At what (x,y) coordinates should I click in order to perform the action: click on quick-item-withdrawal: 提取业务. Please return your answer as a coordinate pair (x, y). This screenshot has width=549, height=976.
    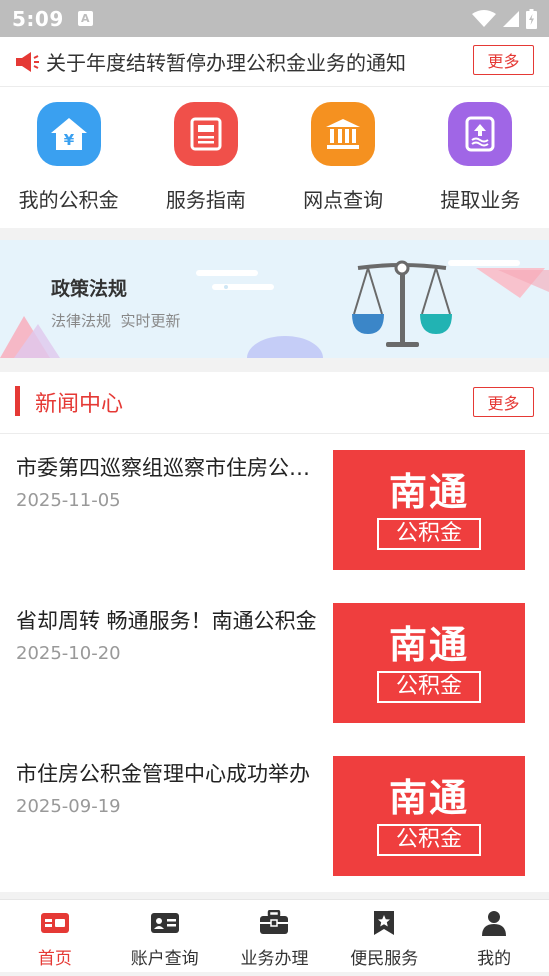
    Looking at the image, I should click on (480, 158).